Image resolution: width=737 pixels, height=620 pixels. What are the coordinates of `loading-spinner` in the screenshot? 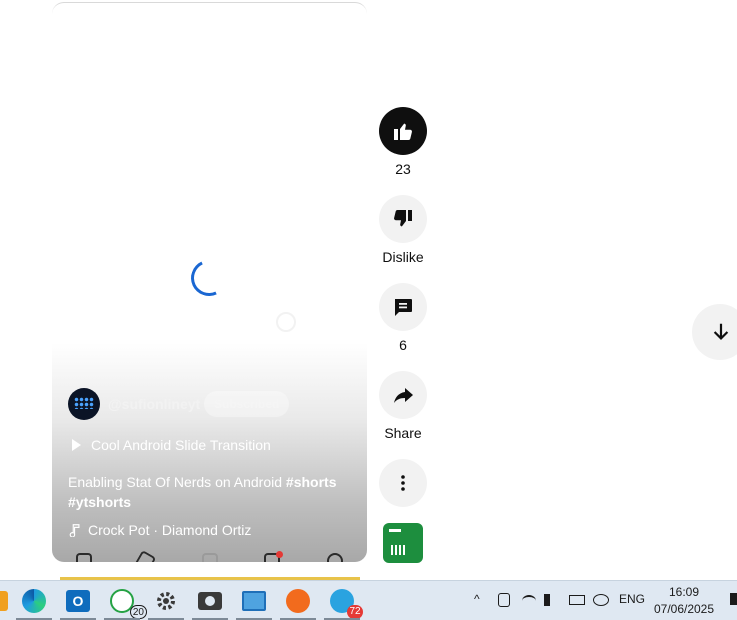 It's located at (209, 278).